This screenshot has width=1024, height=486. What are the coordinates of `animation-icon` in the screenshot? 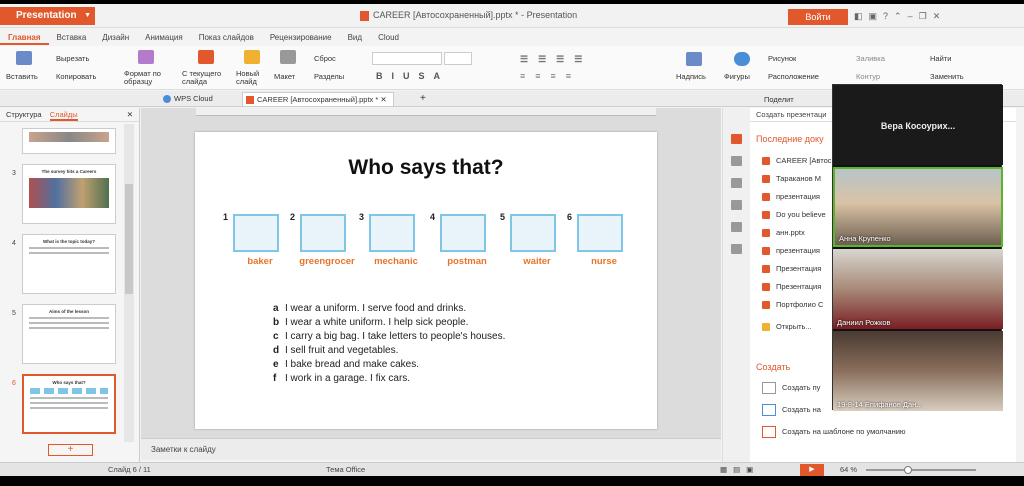 It's located at (736, 183).